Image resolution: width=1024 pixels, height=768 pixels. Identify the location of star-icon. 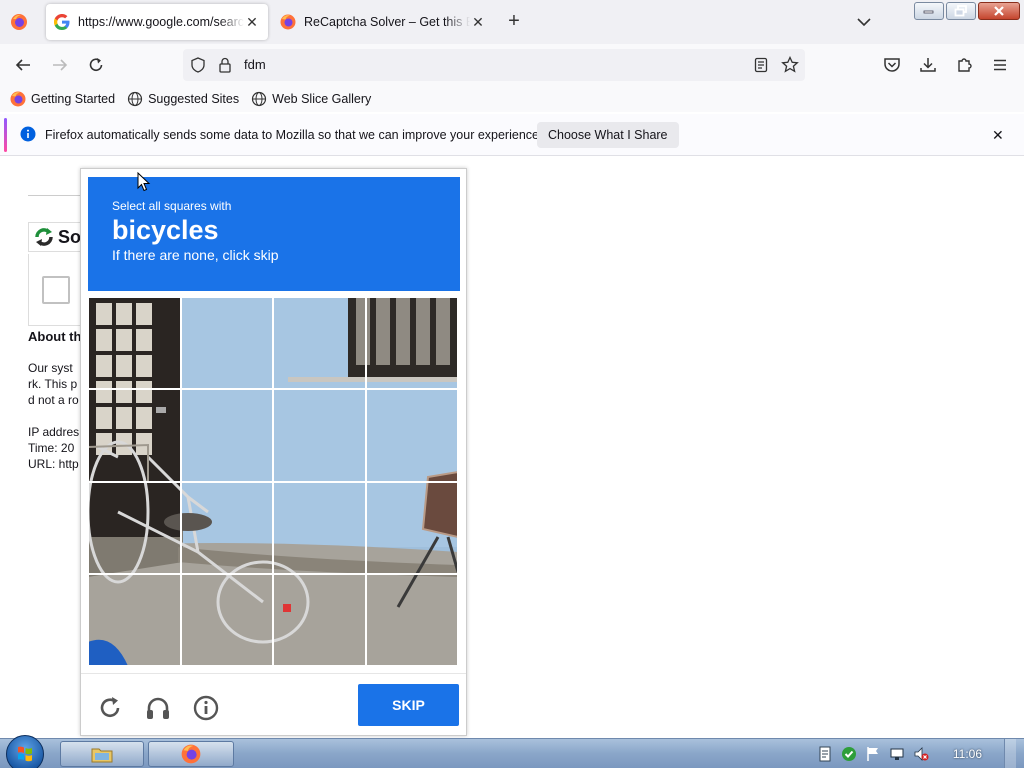
(790, 65).